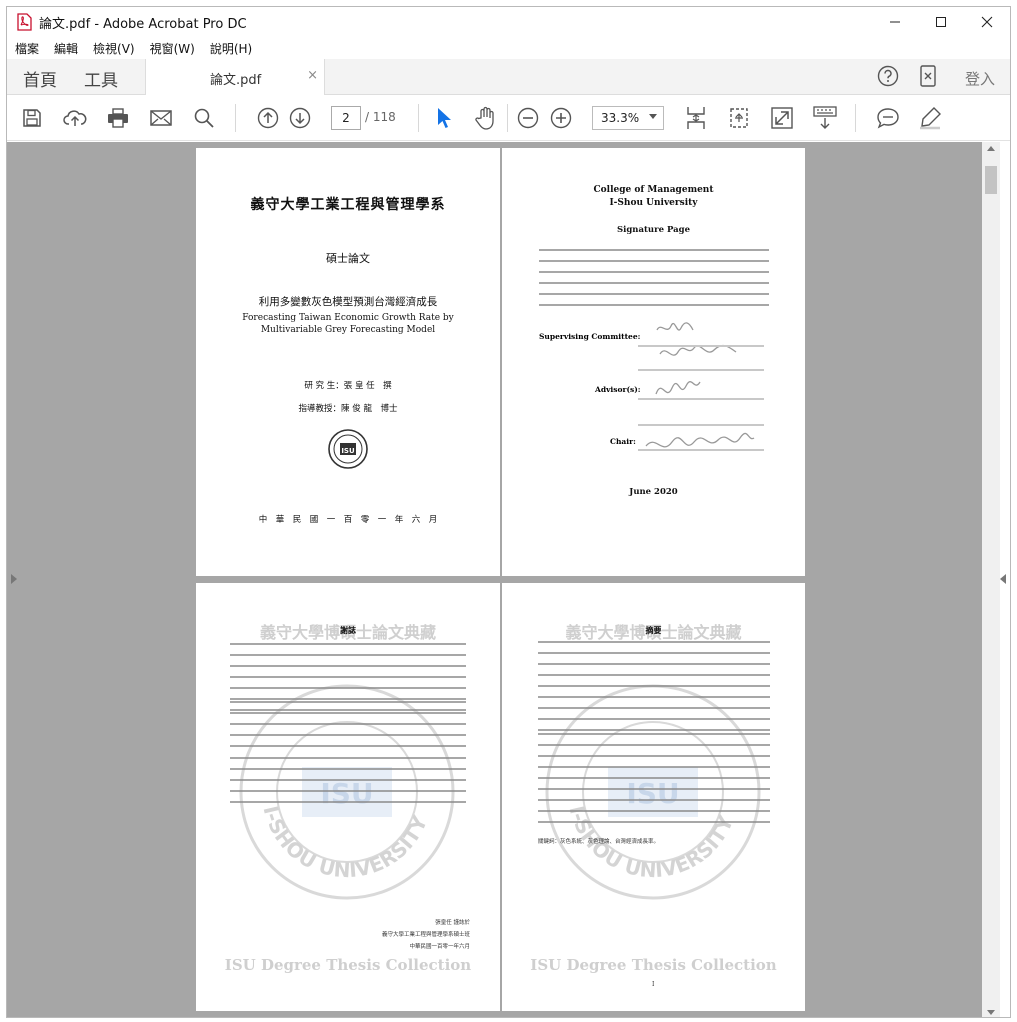 Image resolution: width=1017 pixels, height=1022 pixels. I want to click on page-number-input: 2, so click(346, 118).